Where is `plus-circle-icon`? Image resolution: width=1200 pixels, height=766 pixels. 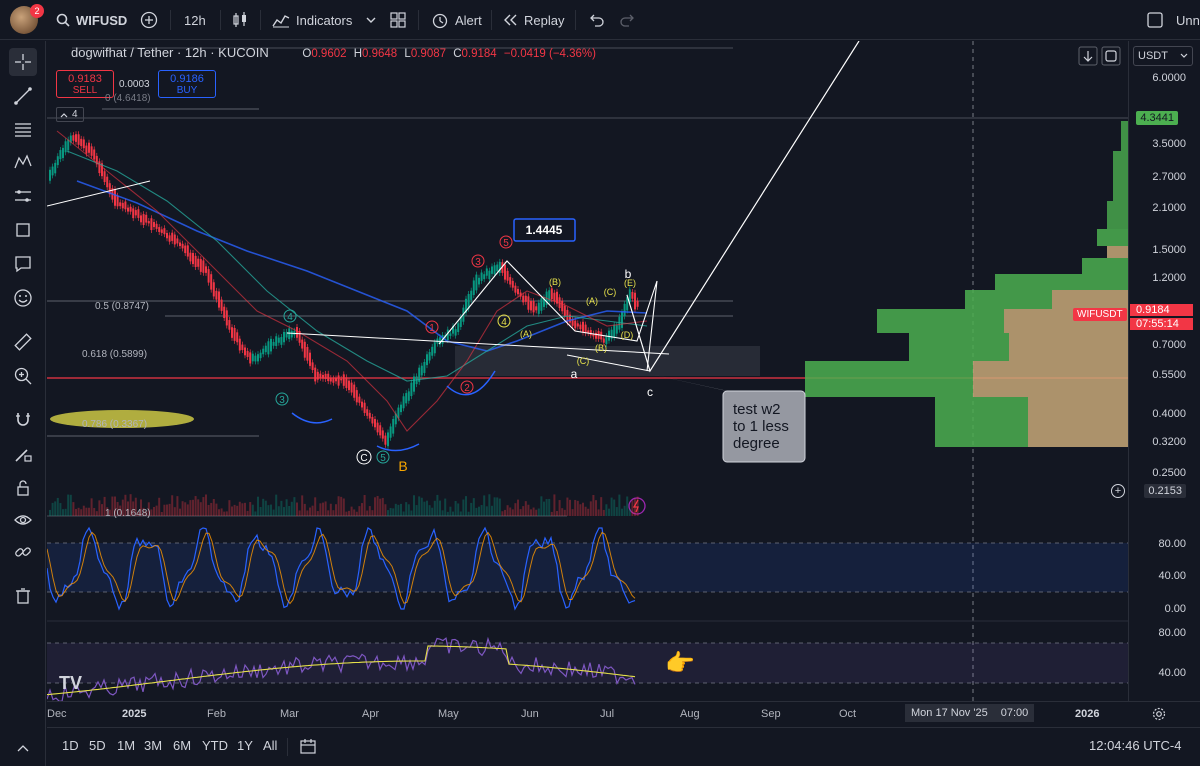
plus-circle-icon is located at coordinates (149, 20).